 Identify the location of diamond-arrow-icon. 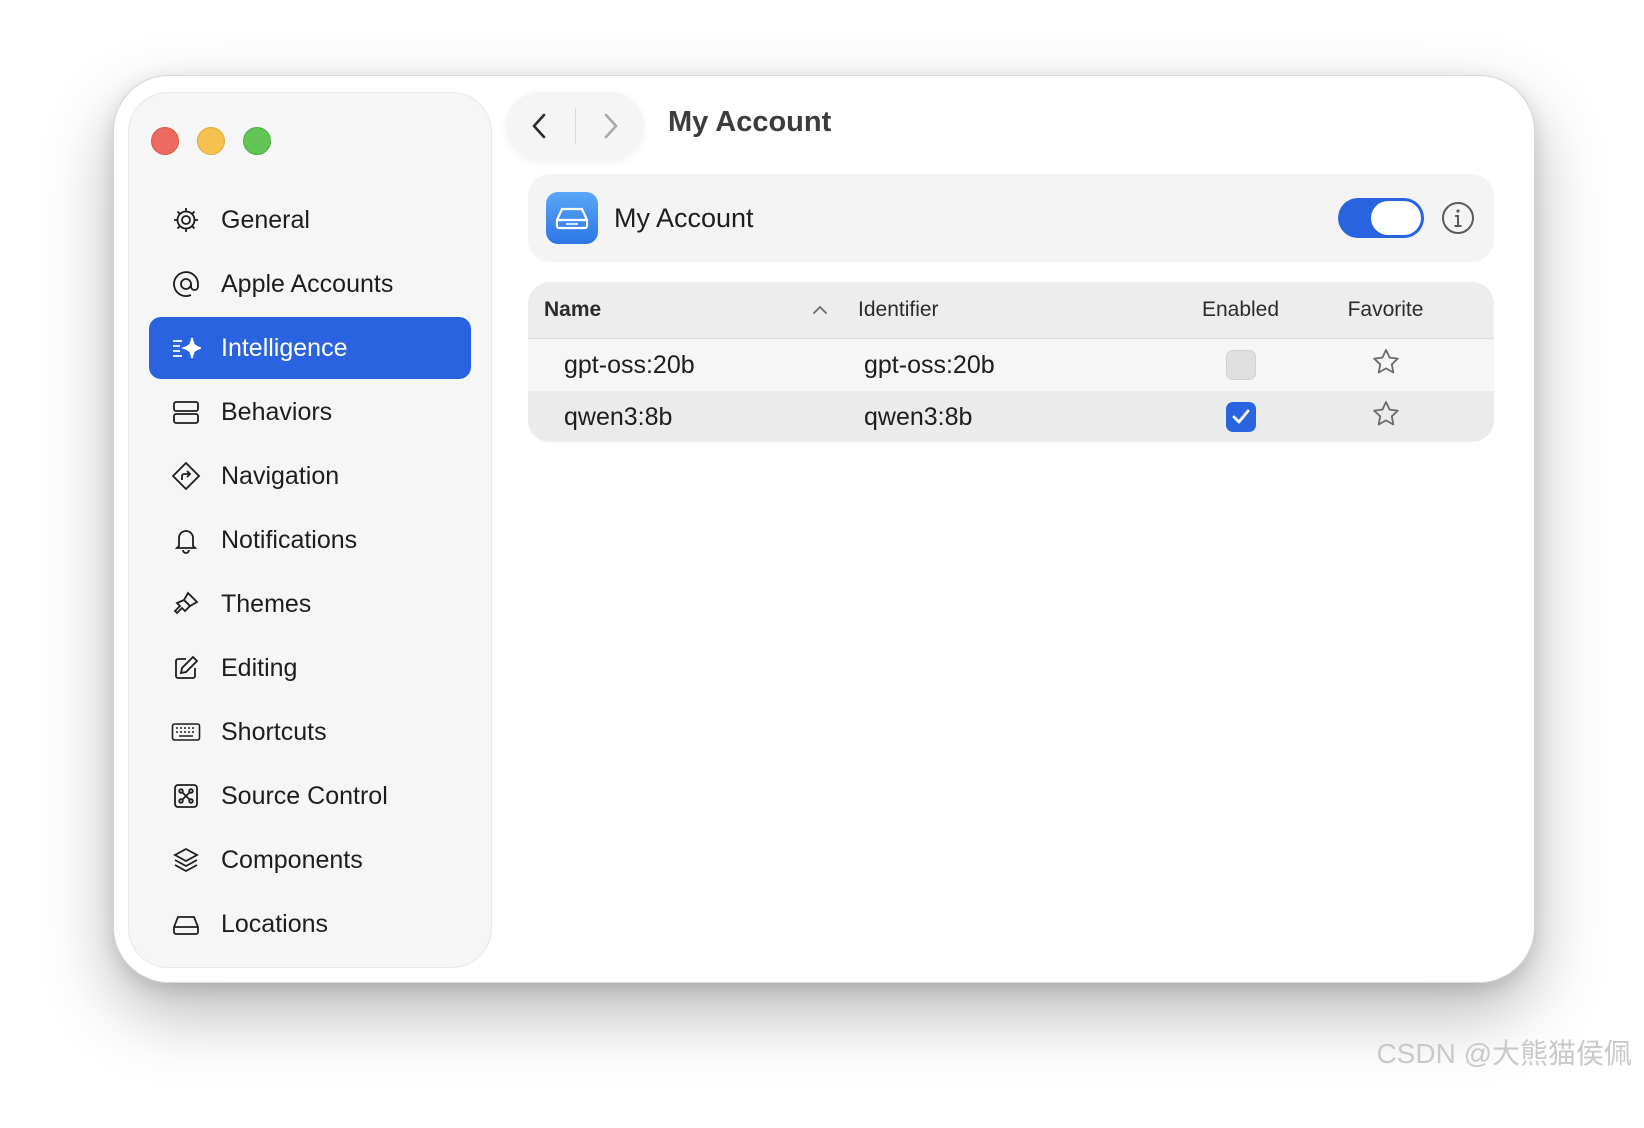
(186, 476).